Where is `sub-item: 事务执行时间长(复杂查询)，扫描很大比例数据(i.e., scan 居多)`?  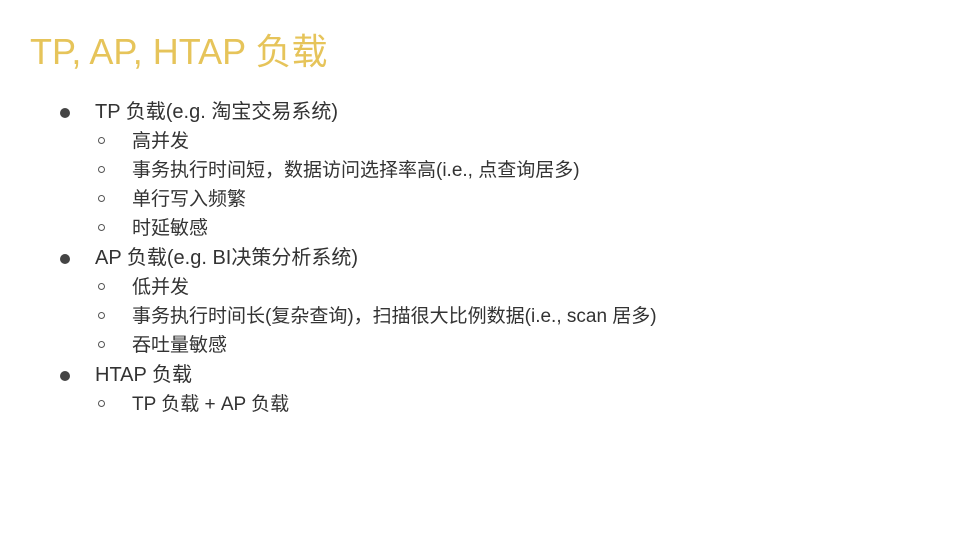
sub-item: 事务执行时间长(复杂查询)，扫描很大比例数据(i.e., scan 居多) is located at coordinates (496, 316).